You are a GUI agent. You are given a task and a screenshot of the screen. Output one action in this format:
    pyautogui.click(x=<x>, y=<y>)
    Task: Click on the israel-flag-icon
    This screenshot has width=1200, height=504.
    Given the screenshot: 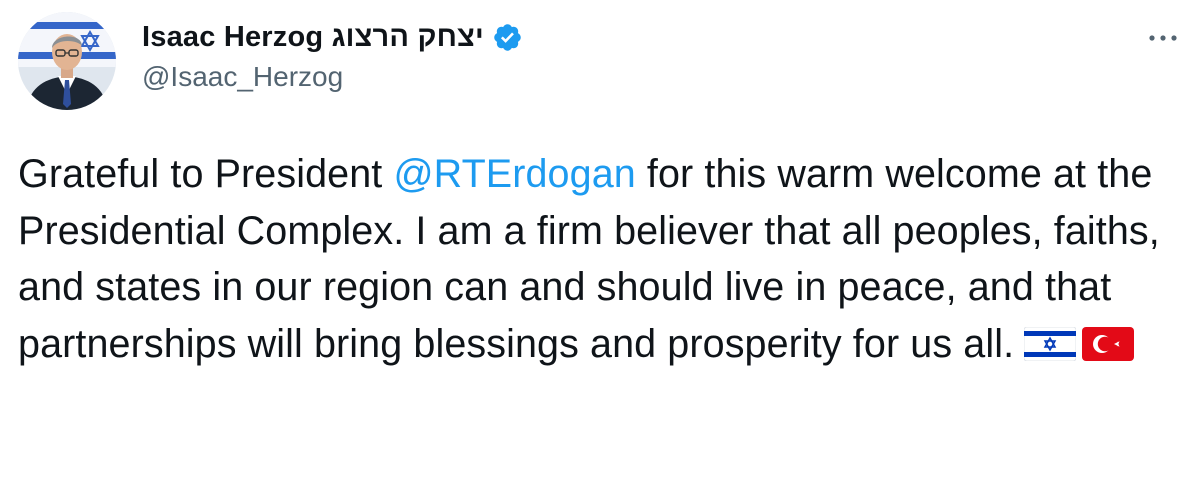 What is the action you would take?
    pyautogui.click(x=1050, y=348)
    